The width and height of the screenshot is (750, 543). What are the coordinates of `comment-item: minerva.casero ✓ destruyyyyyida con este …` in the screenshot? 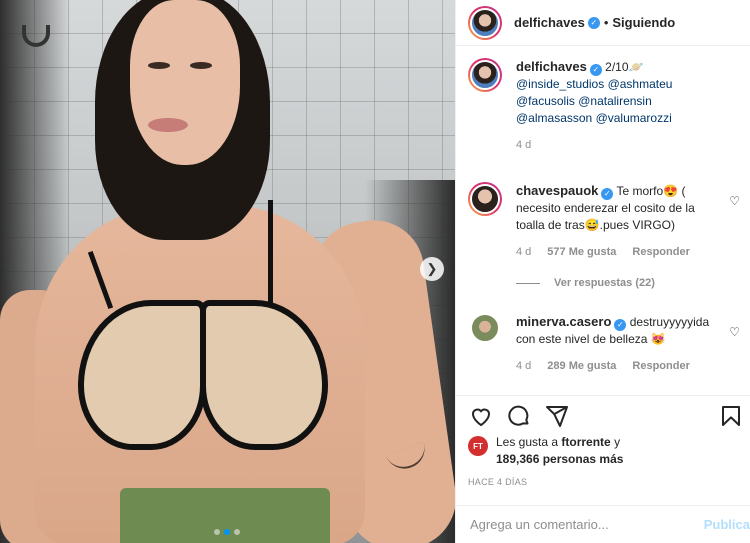 It's located at (603, 344).